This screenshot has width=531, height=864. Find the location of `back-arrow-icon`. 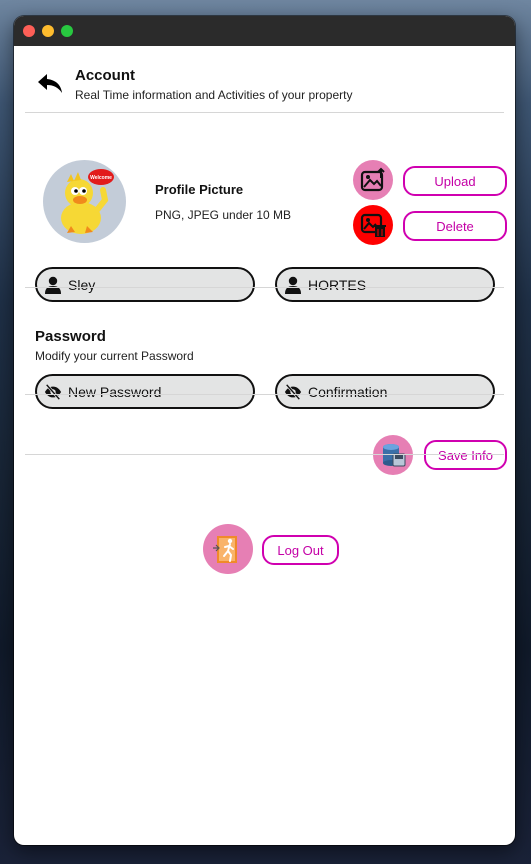

back-arrow-icon is located at coordinates (50, 84).